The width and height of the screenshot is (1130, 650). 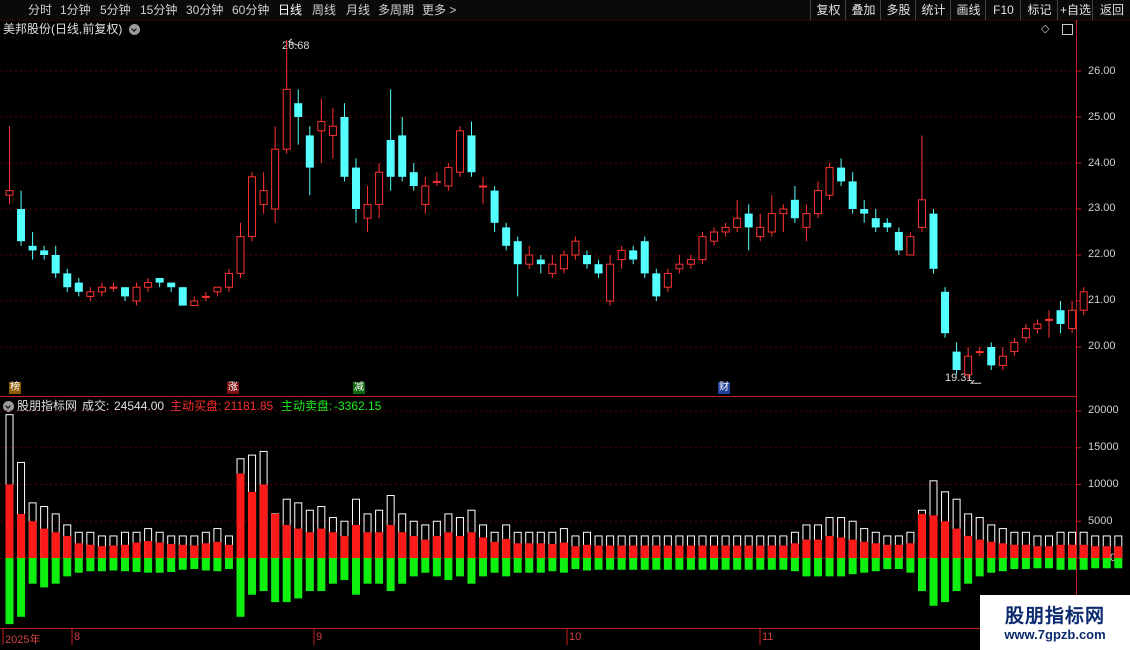 What do you see at coordinates (1055, 634) in the screenshot?
I see `watermark-url: www.7gpzb.com` at bounding box center [1055, 634].